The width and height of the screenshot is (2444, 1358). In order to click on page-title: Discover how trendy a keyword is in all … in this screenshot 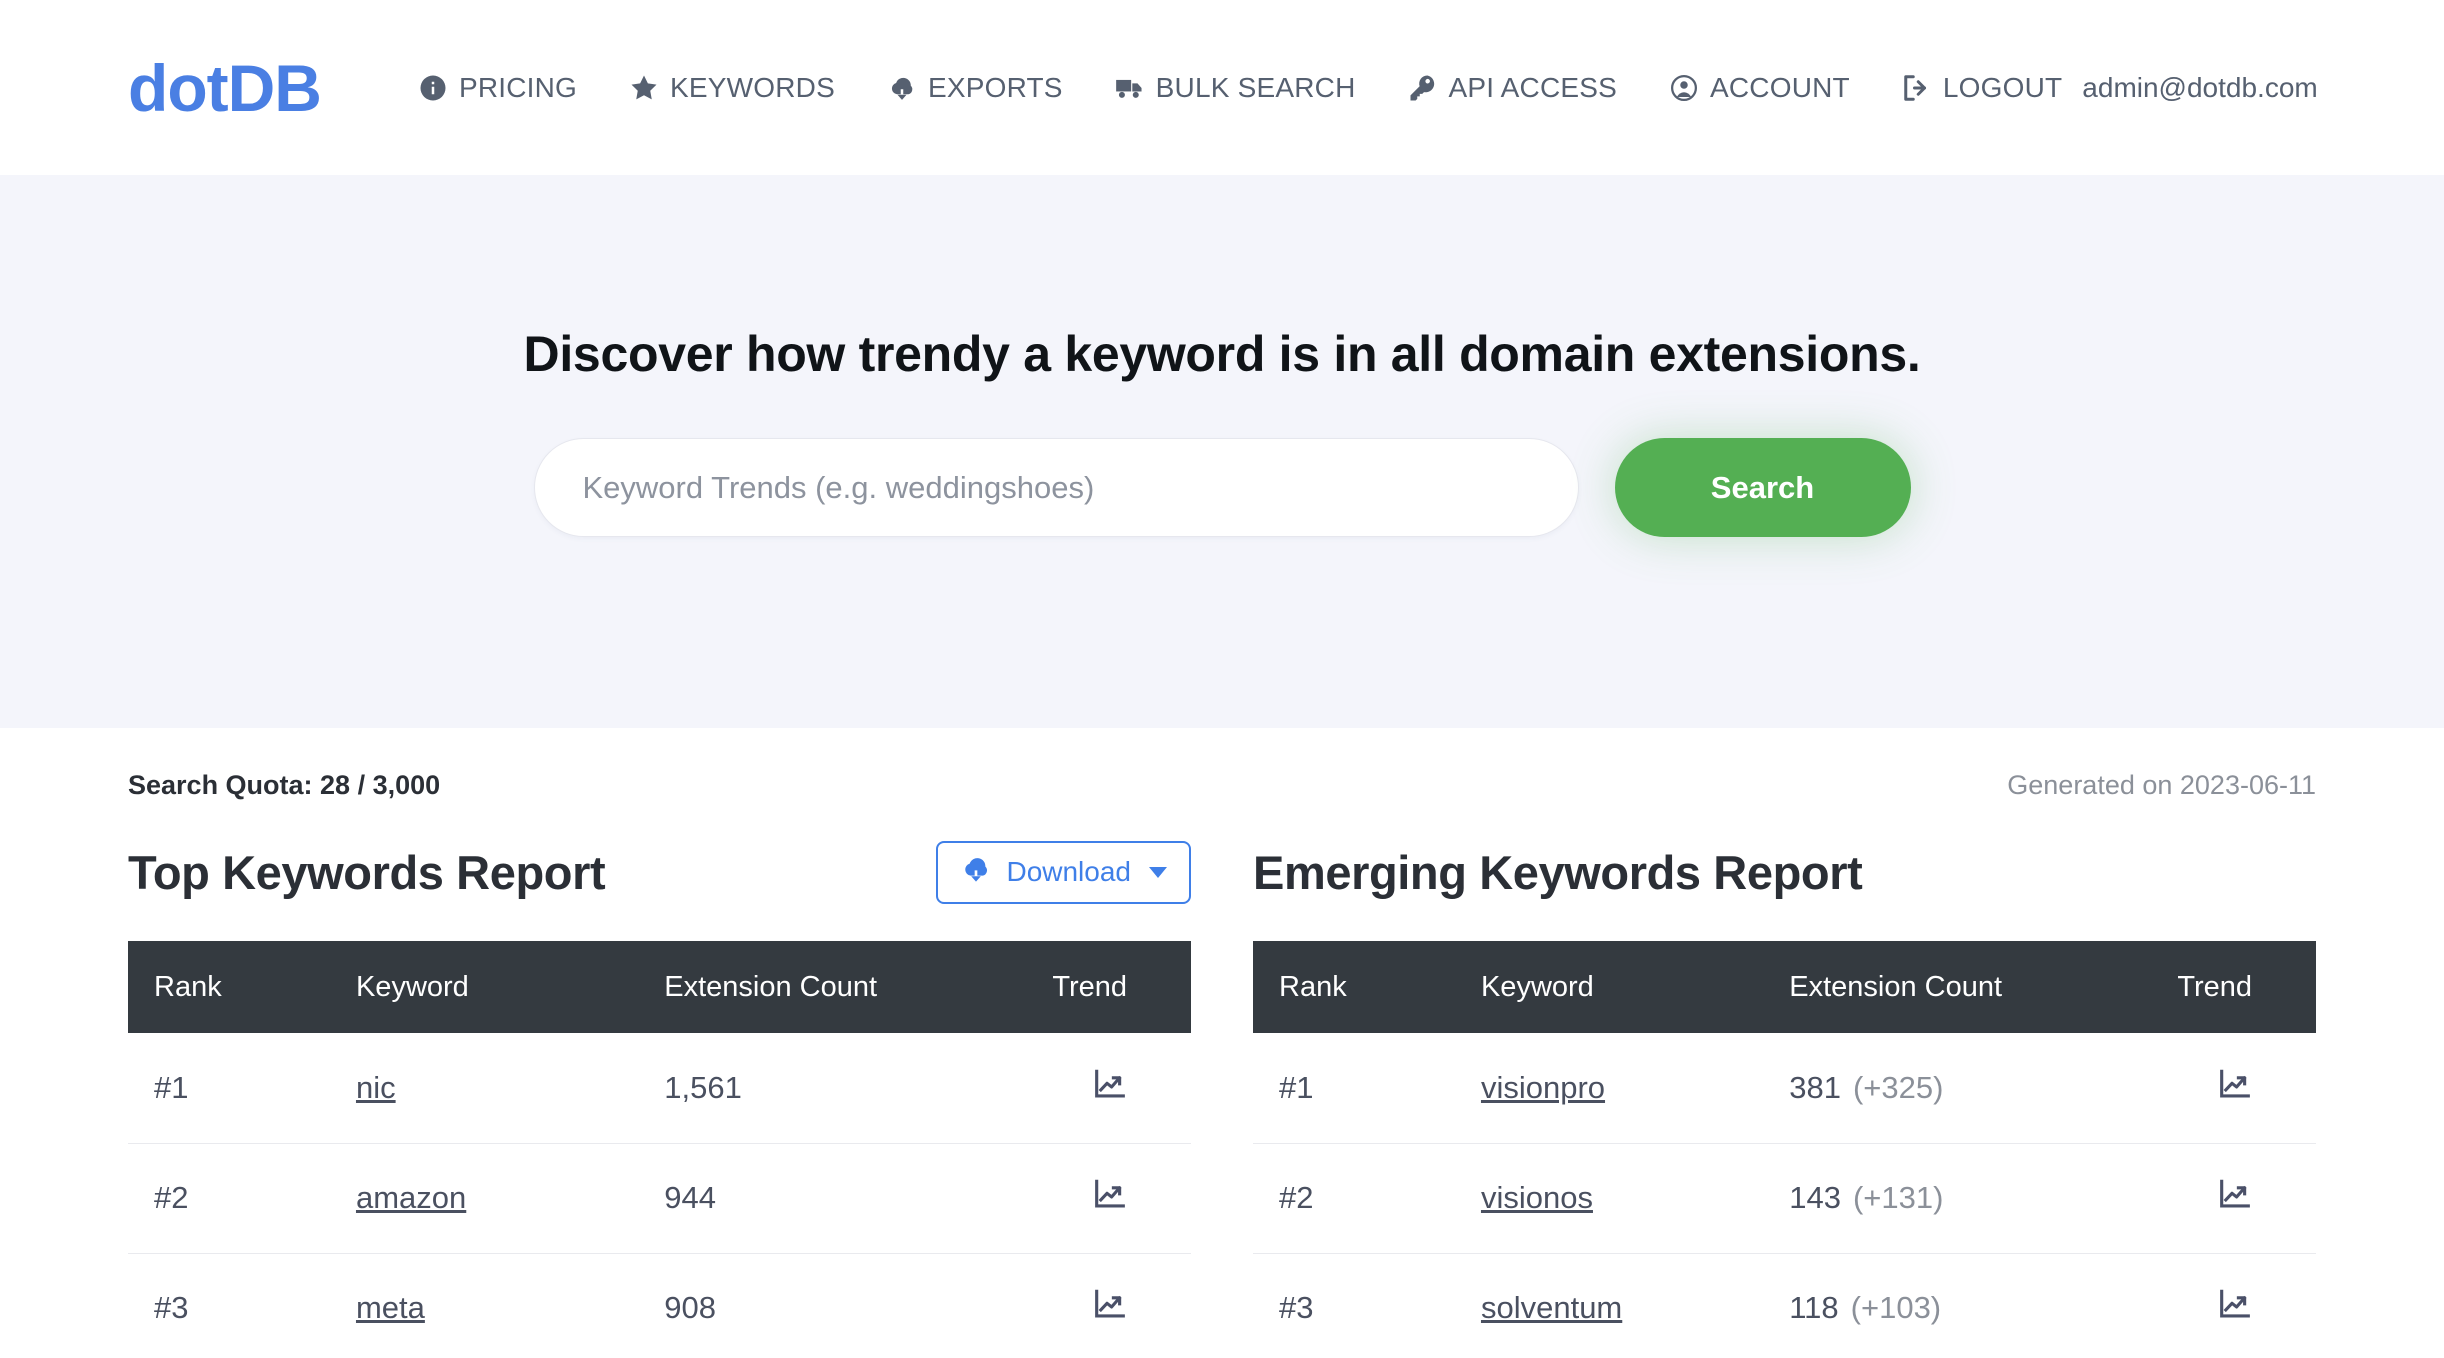, I will do `click(1222, 354)`.